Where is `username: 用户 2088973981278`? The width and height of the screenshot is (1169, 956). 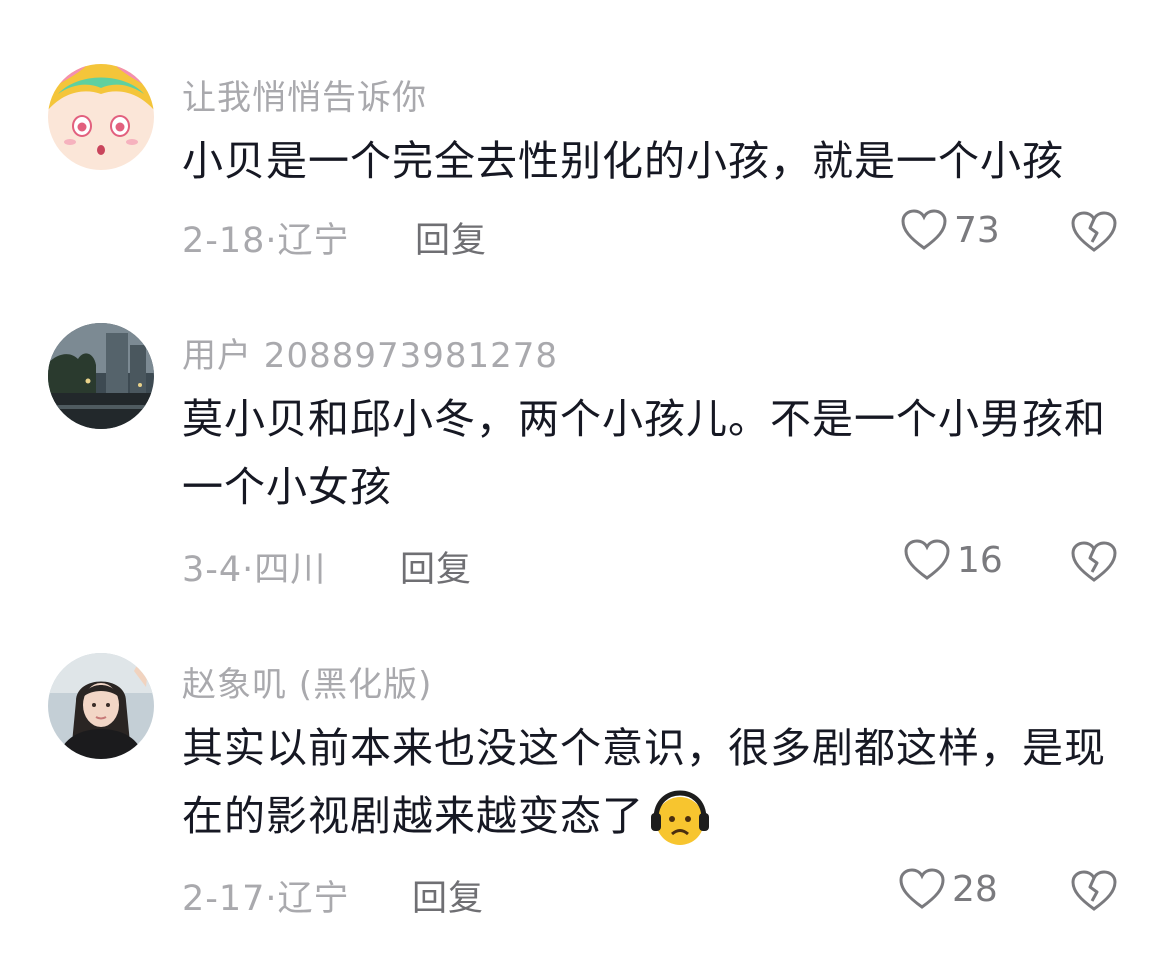 username: 用户 2088973981278 is located at coordinates (370, 352).